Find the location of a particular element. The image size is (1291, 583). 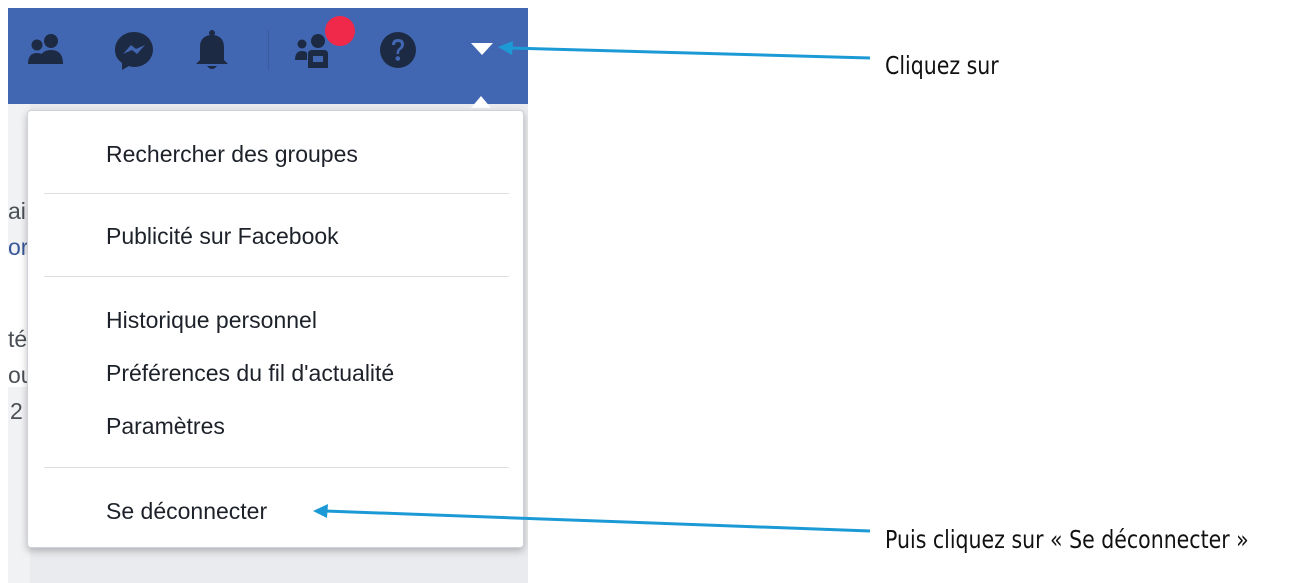

annotation-click-caret: Cliquez sur is located at coordinates (942, 65).